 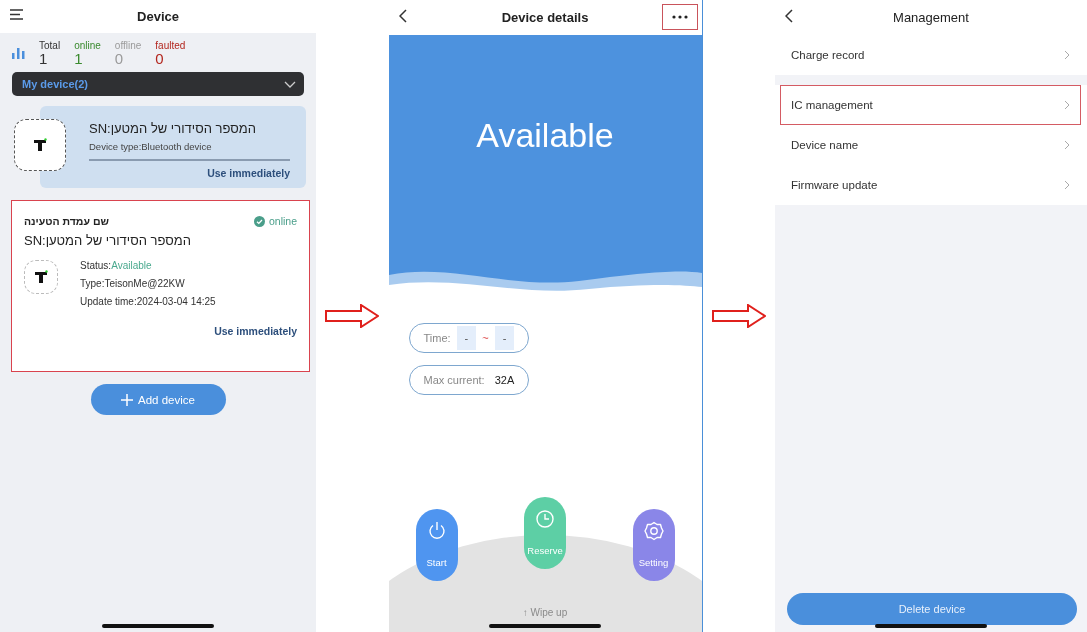 I want to click on more-icon, so click(x=679, y=17).